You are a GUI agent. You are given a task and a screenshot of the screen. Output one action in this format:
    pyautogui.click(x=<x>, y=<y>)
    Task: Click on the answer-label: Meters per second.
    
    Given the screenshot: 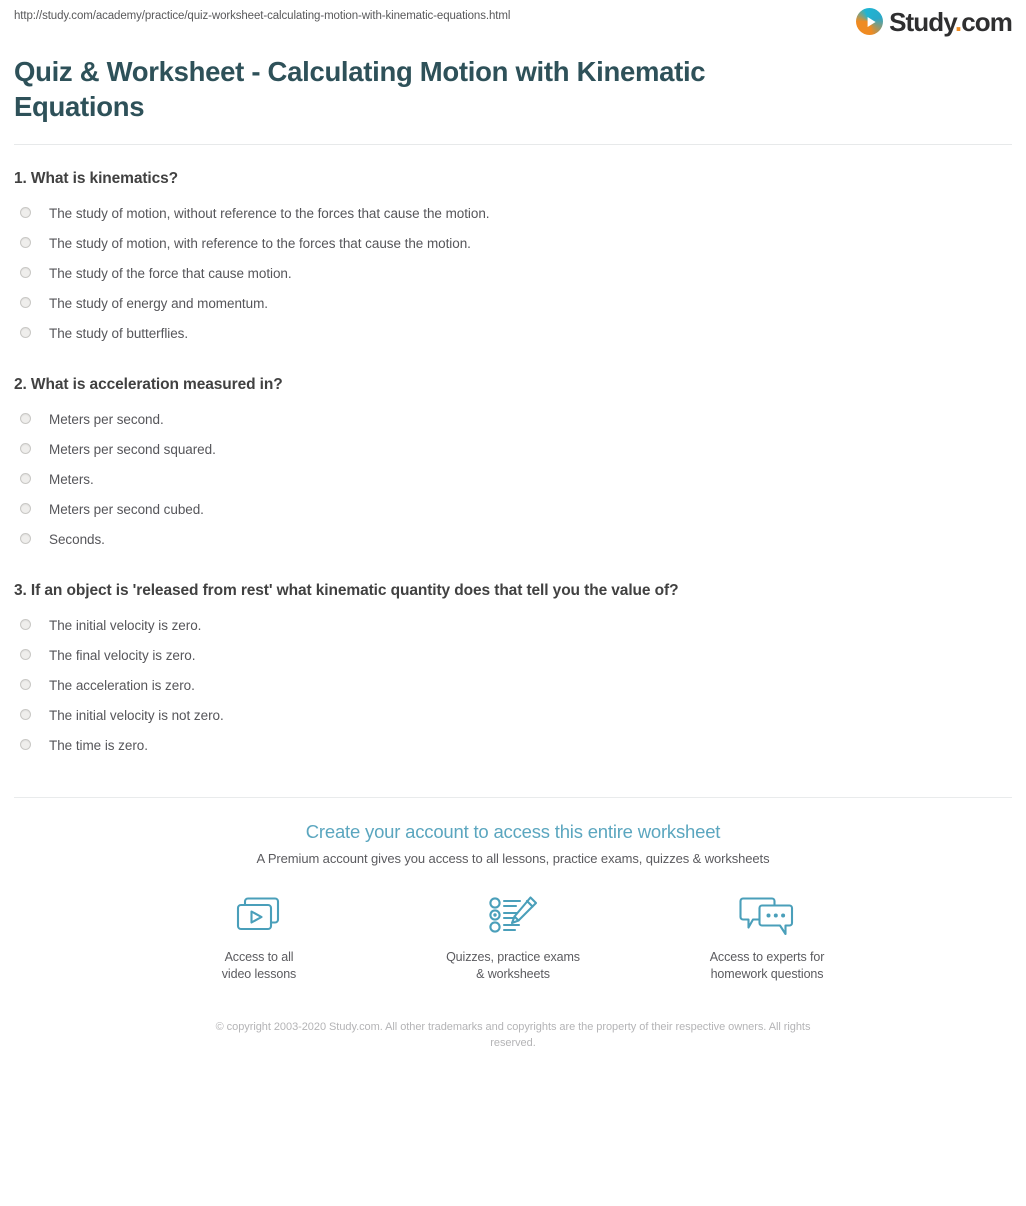 What is the action you would take?
    pyautogui.click(x=106, y=419)
    